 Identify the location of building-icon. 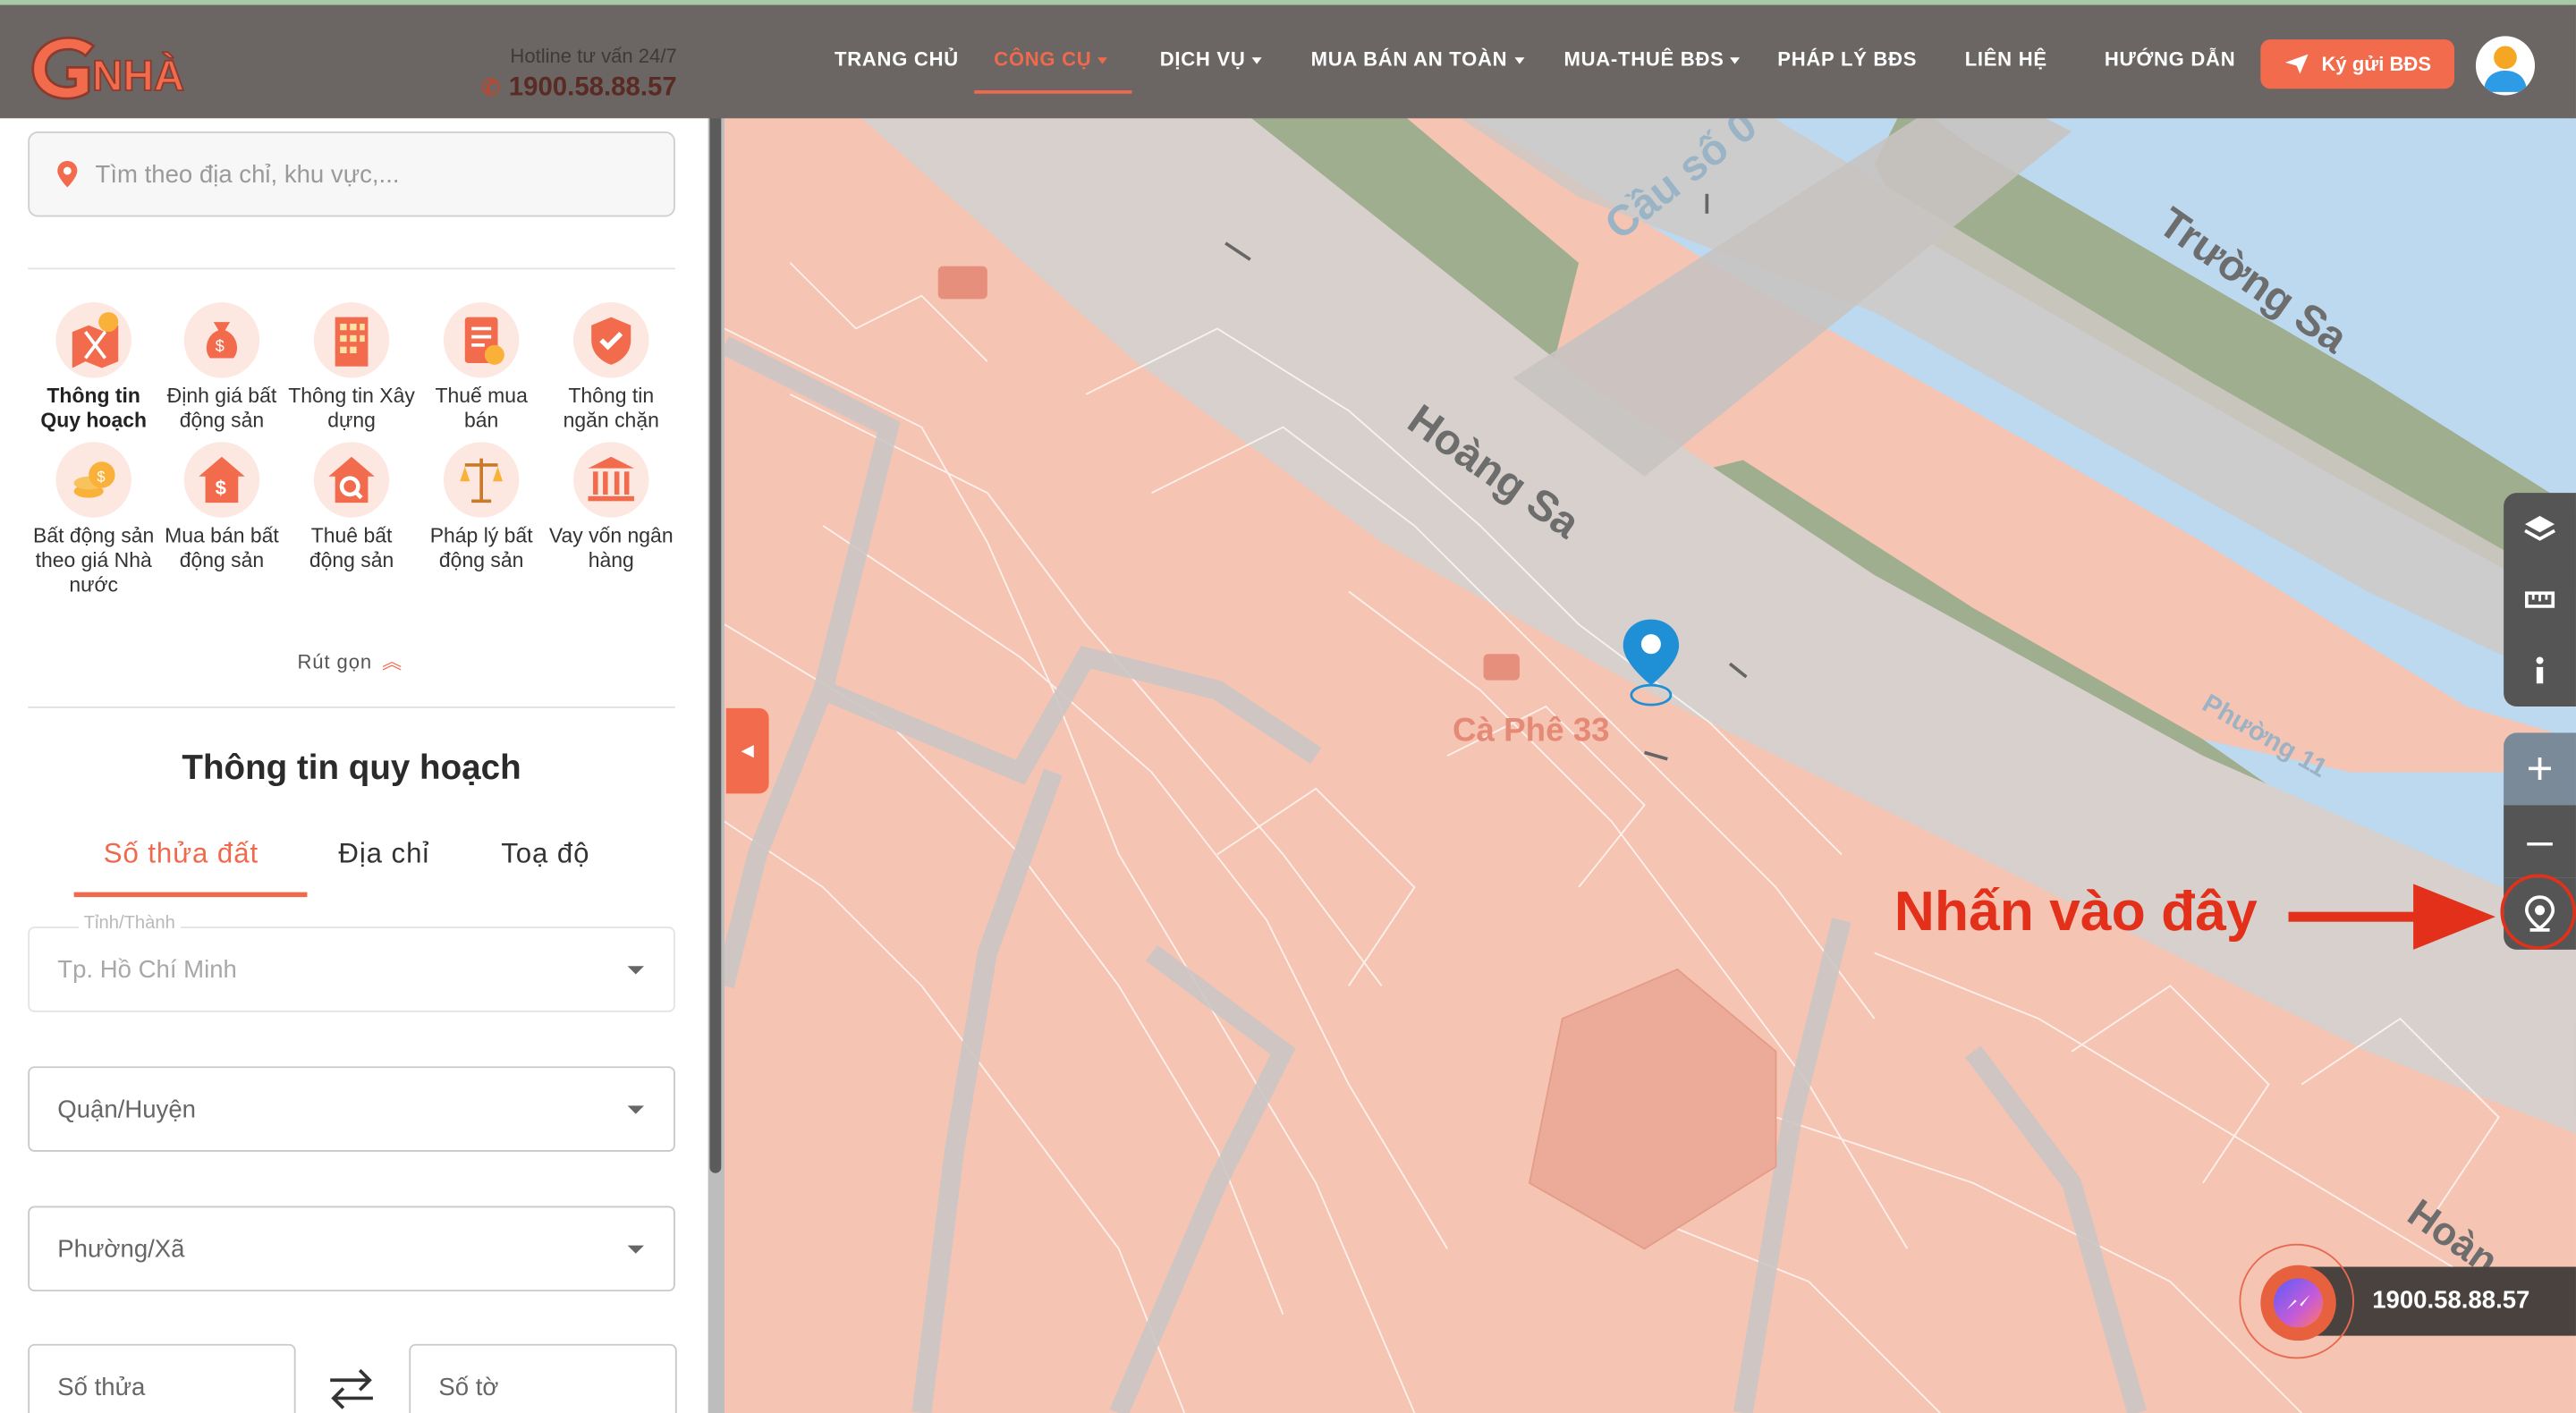
(351, 340).